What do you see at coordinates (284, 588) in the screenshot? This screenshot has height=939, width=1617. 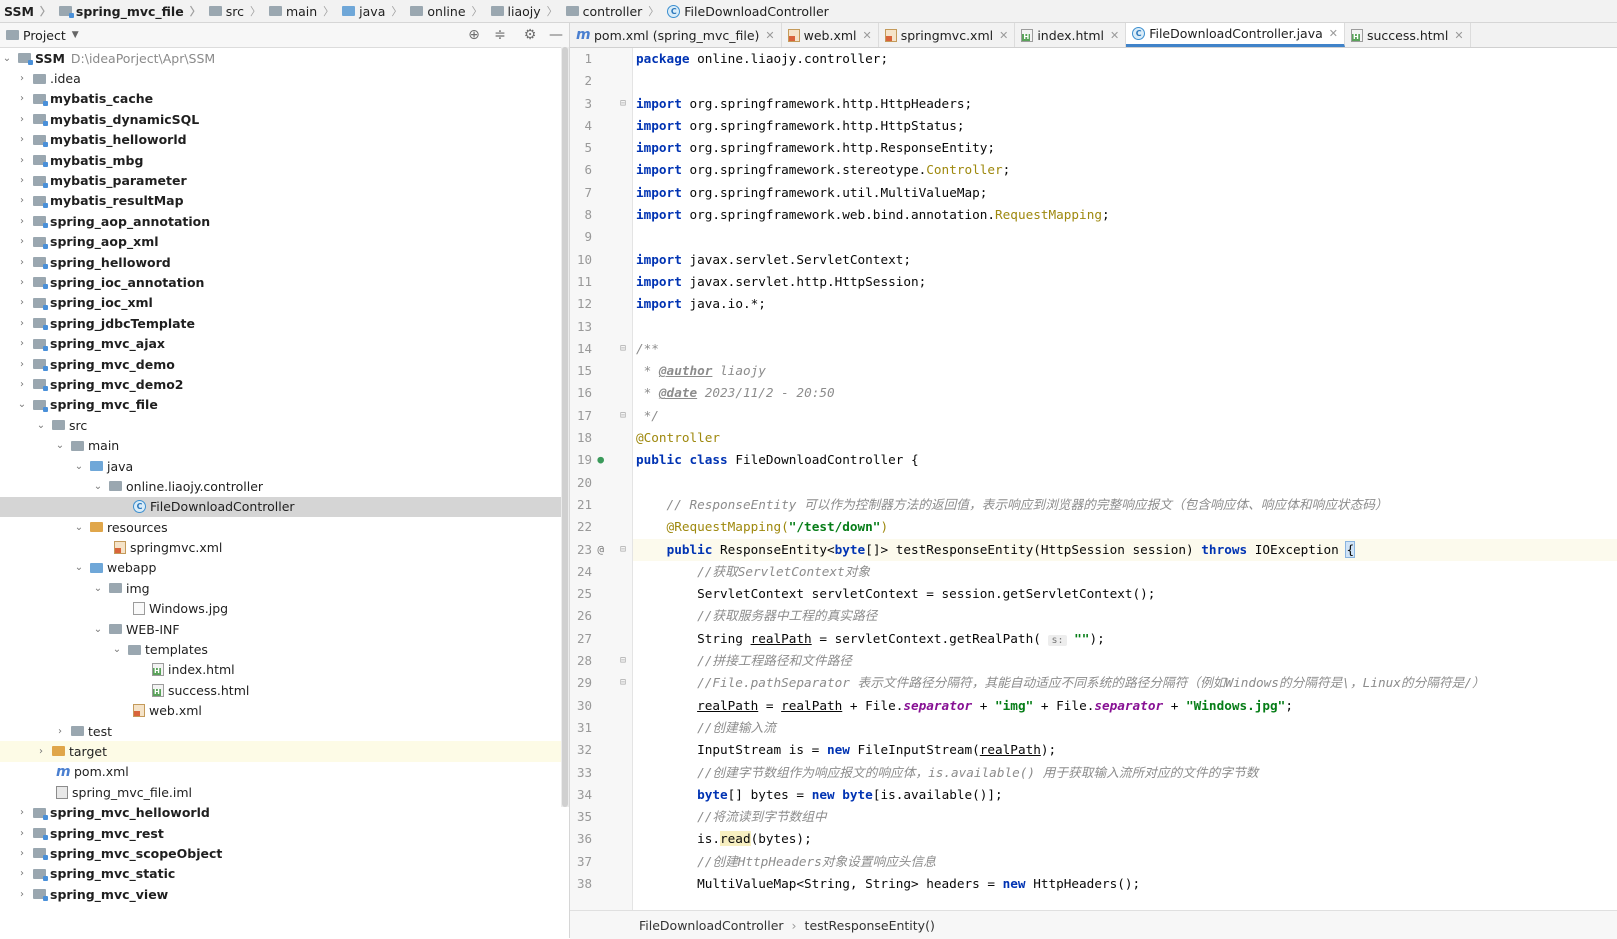 I see `tree-row: ⌄ img` at bounding box center [284, 588].